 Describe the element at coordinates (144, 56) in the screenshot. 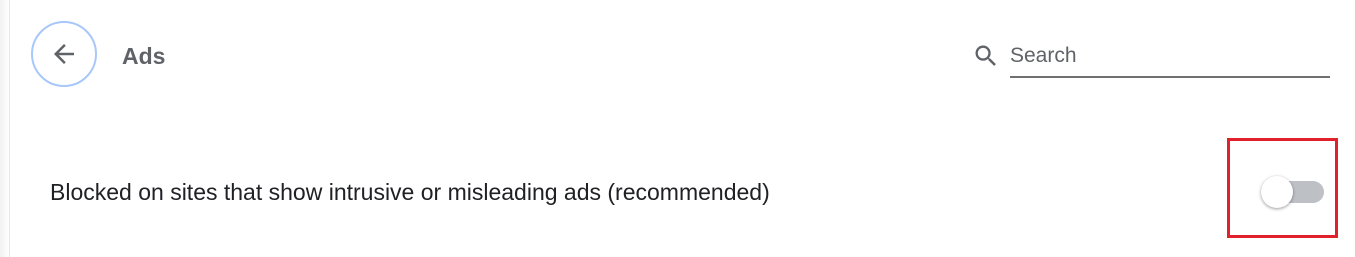

I see `page-title: Ads` at that location.